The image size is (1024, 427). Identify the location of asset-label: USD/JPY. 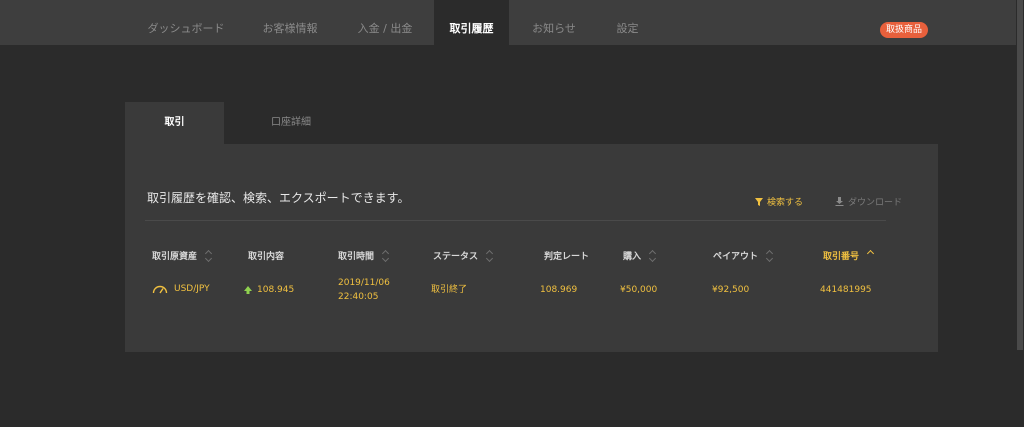
(192, 289).